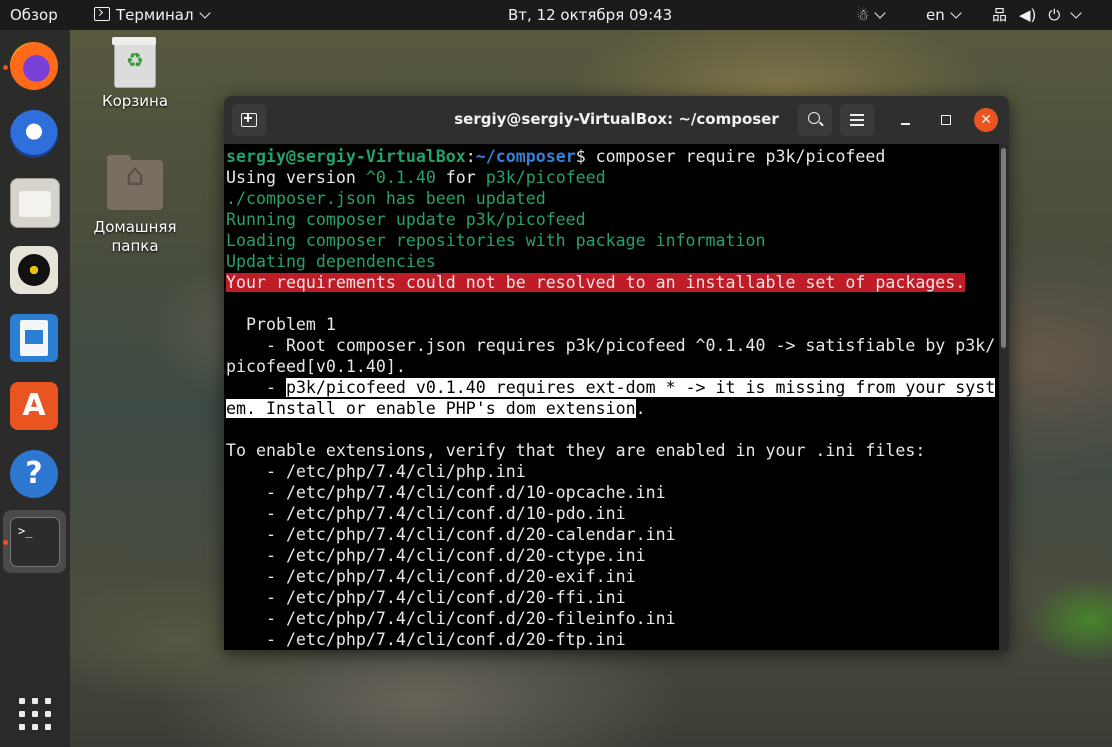 This screenshot has width=1112, height=747. I want to click on home-label-line1: Домашняя, so click(135, 227).